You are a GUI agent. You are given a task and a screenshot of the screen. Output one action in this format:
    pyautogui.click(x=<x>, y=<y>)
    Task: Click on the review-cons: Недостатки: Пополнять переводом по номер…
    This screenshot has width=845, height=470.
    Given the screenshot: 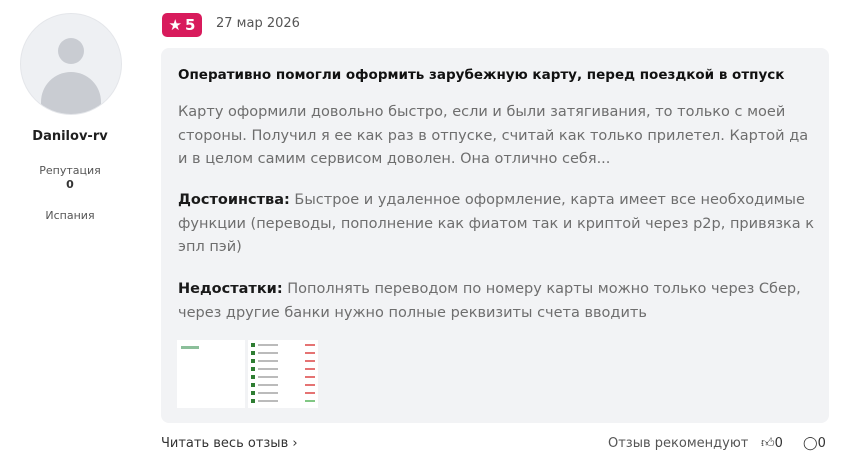 What is the action you would take?
    pyautogui.click(x=498, y=301)
    